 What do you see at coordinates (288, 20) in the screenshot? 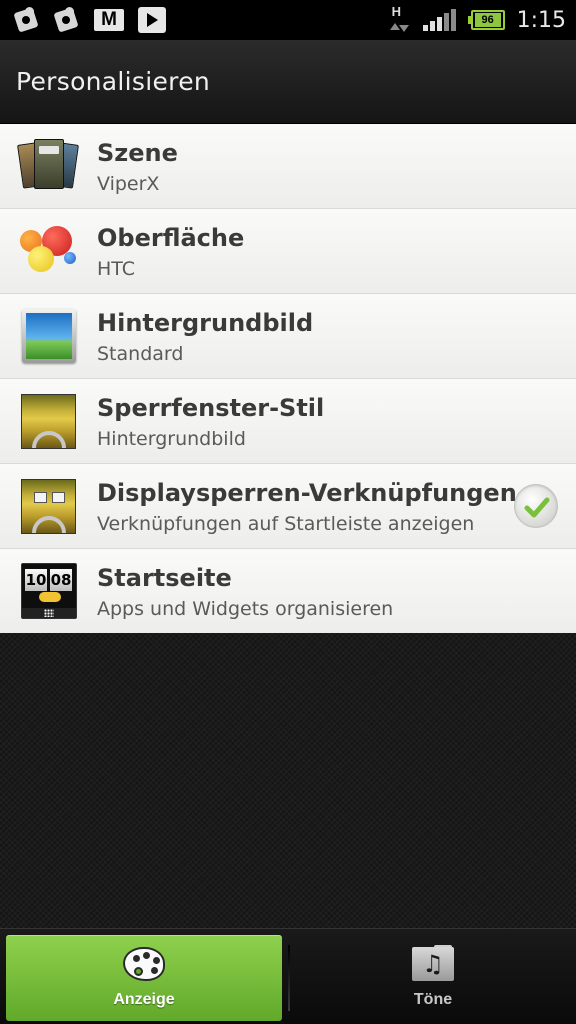
I see `status-bar: M H 96 1:15` at bounding box center [288, 20].